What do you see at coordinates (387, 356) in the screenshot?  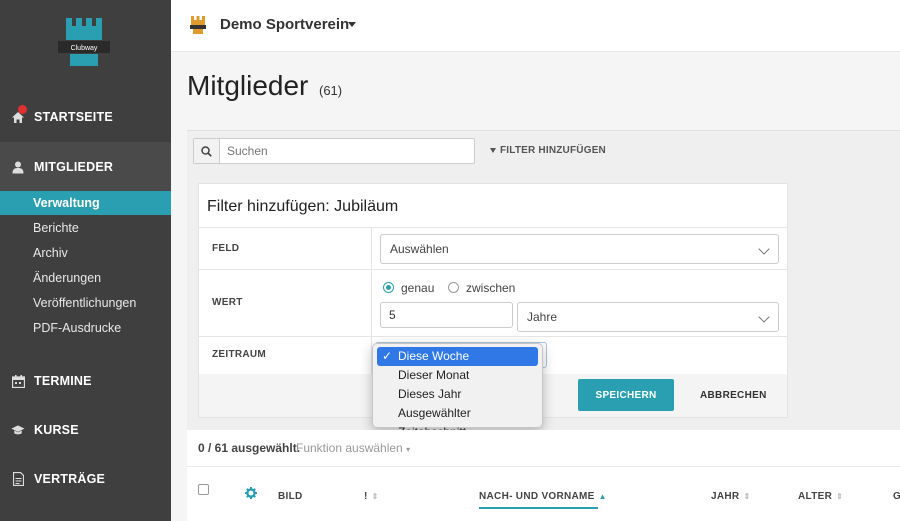 I see `checkmark-icon: ✓` at bounding box center [387, 356].